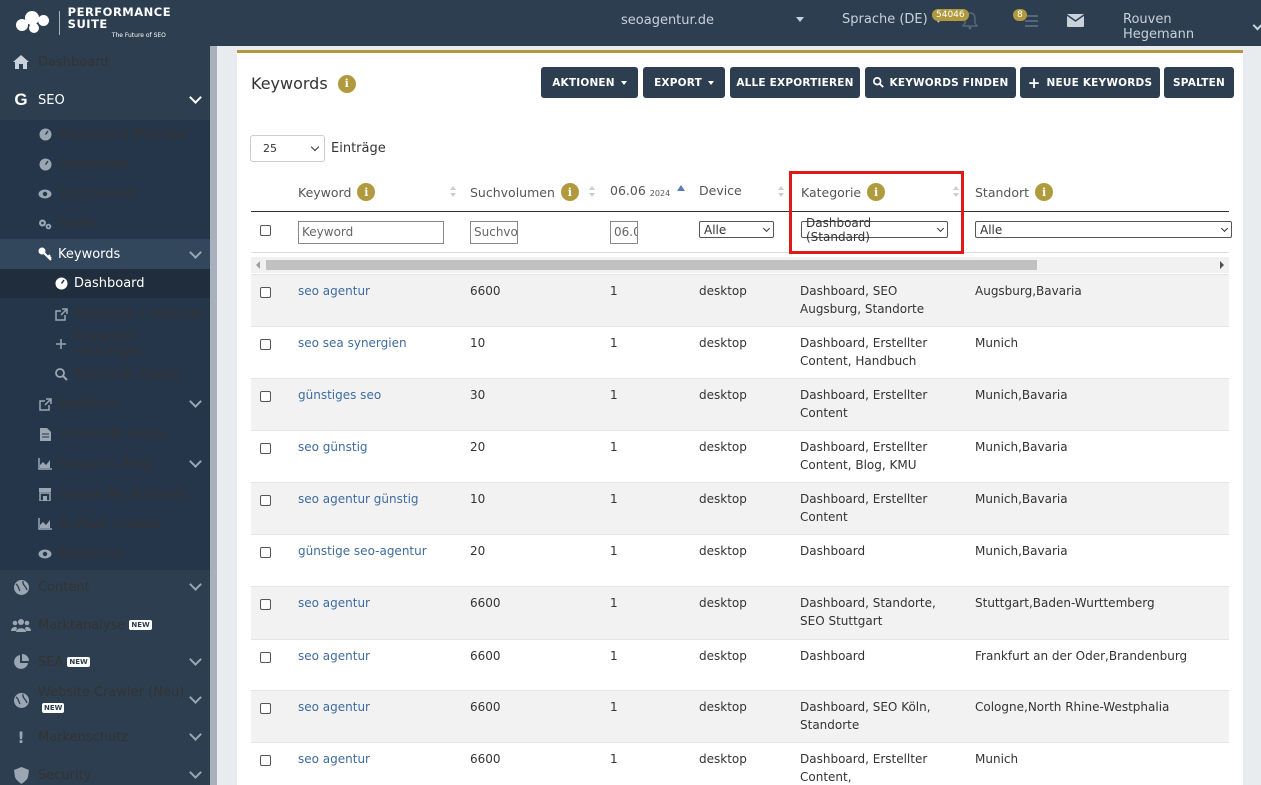 This screenshot has height=785, width=1261. What do you see at coordinates (1021, 499) in the screenshot?
I see `location-cell: Munich,Bavaria` at bounding box center [1021, 499].